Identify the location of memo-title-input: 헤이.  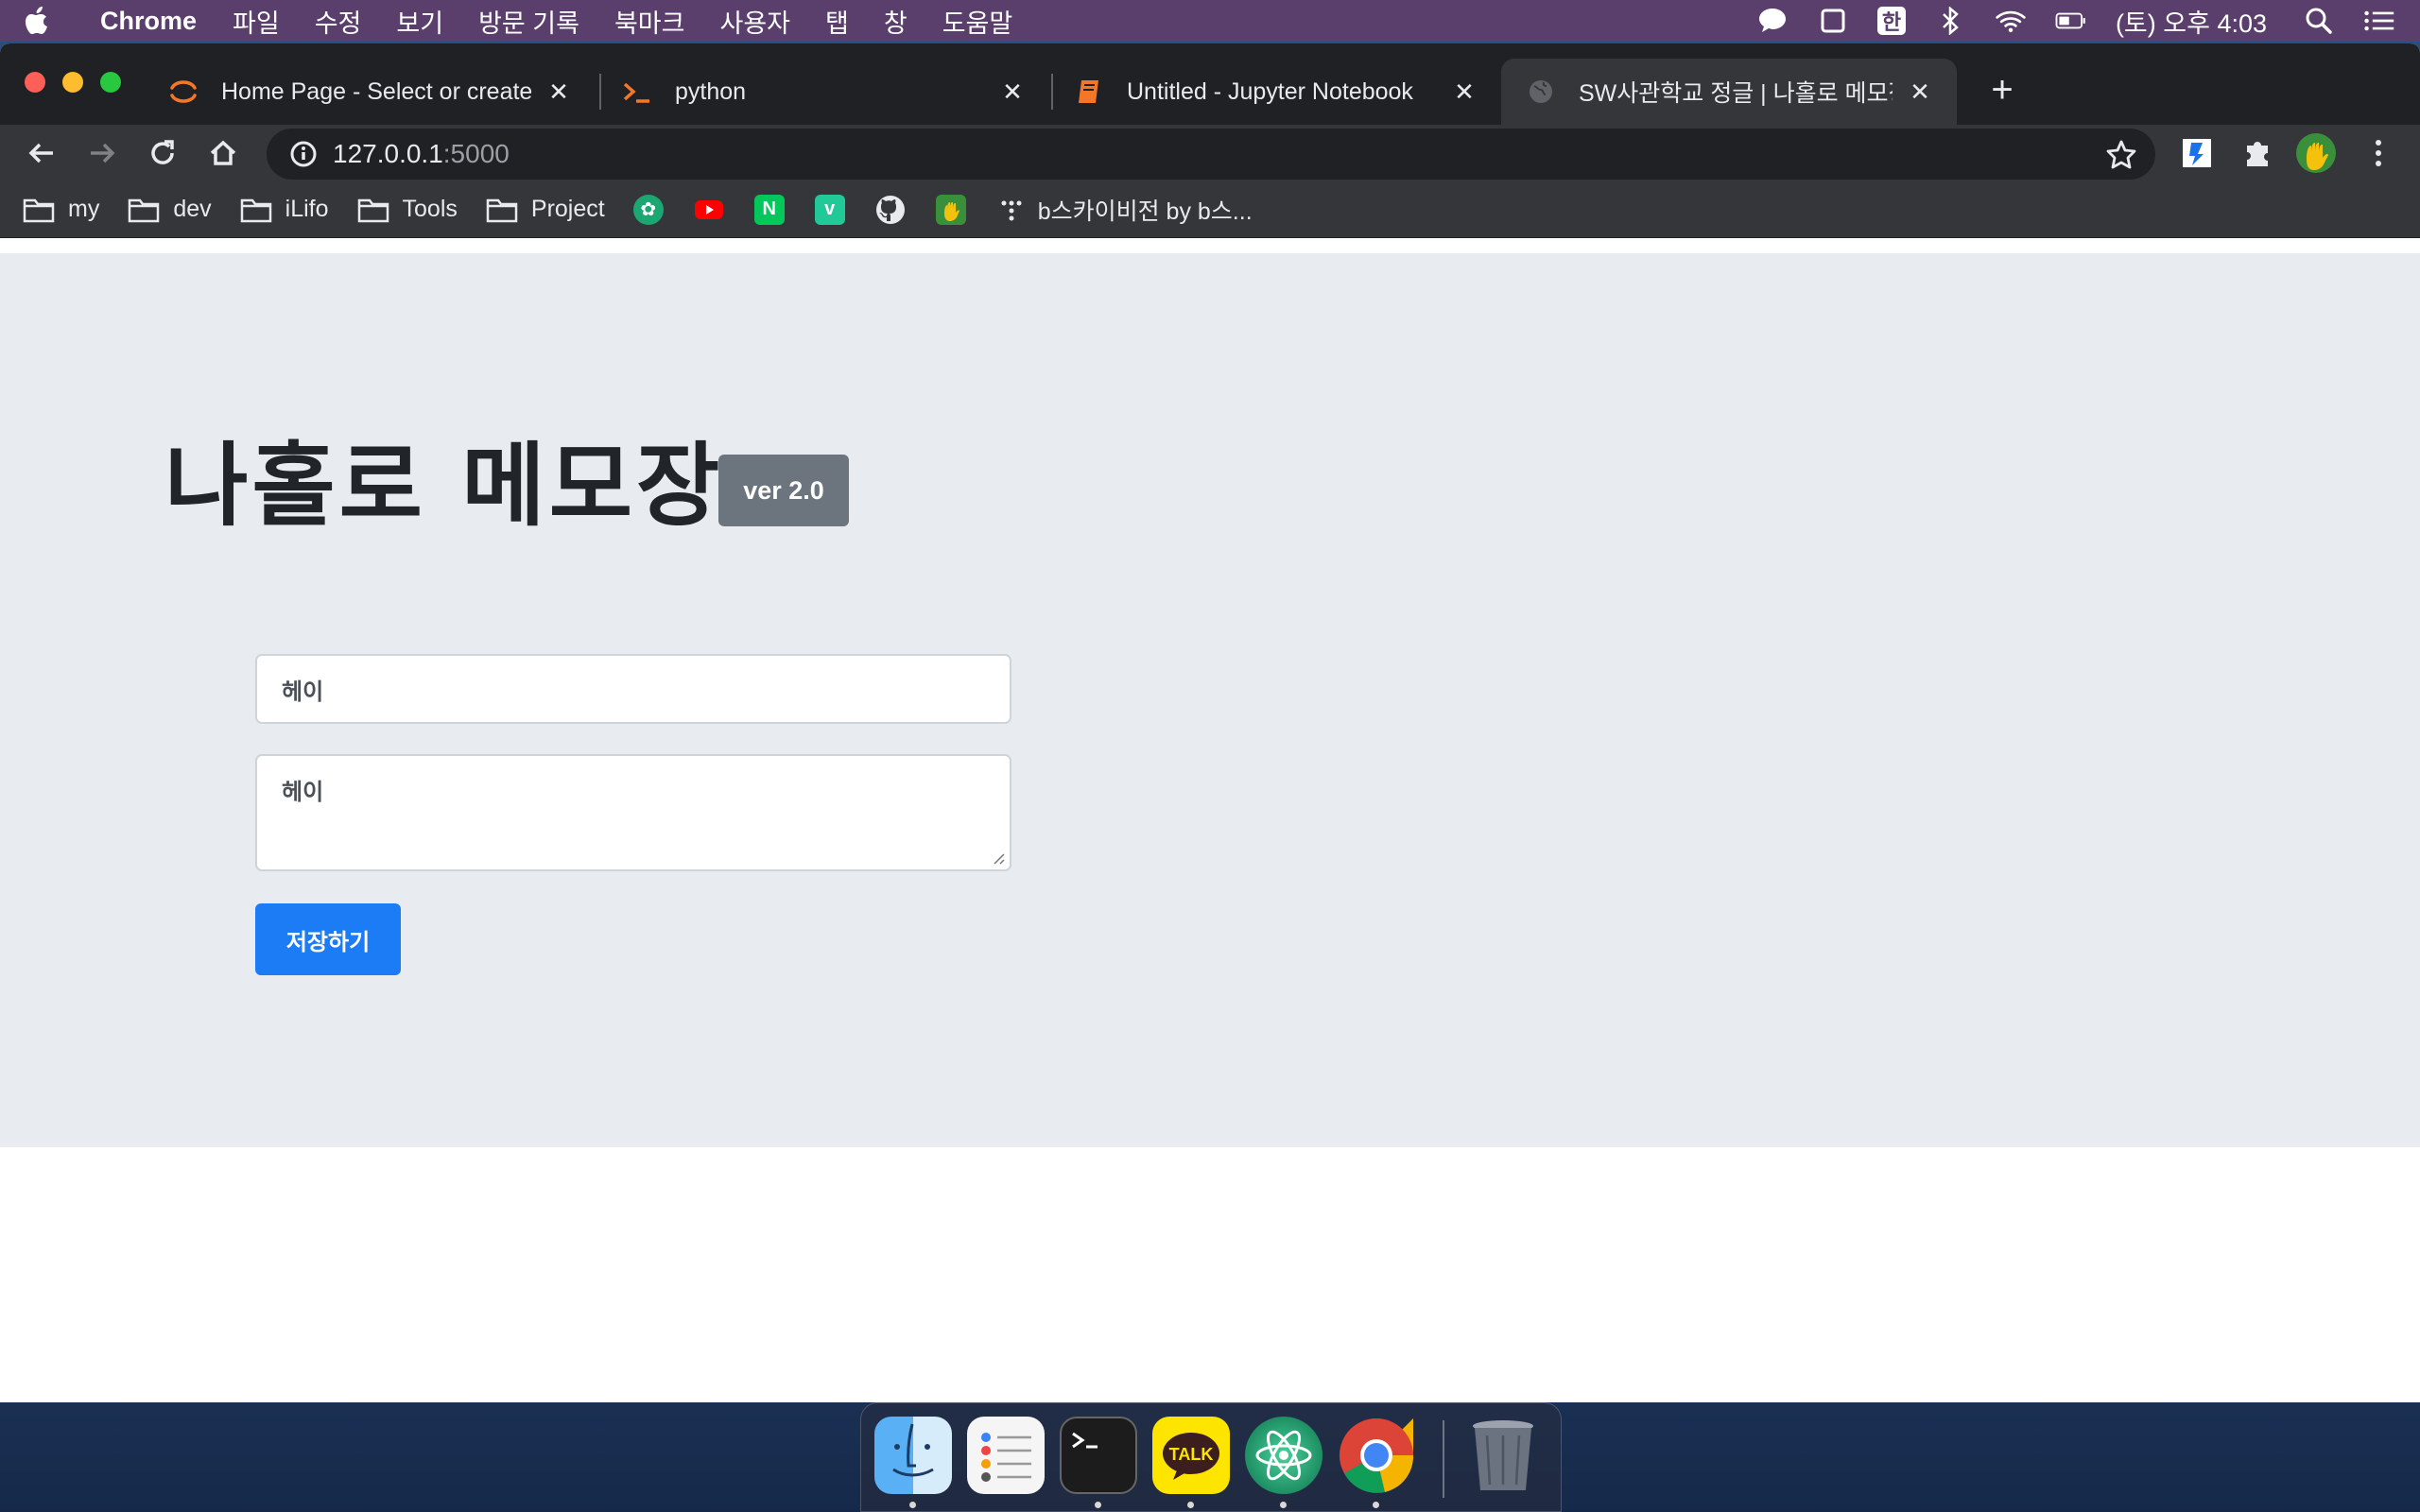
(633, 689).